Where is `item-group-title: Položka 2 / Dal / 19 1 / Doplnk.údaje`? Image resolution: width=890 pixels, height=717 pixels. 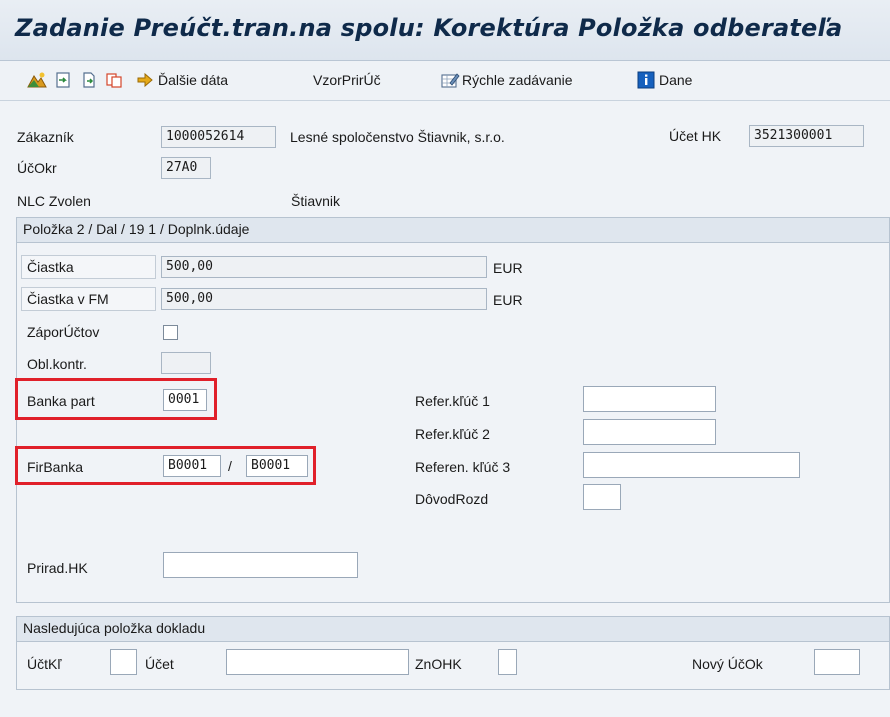 item-group-title: Položka 2 / Dal / 19 1 / Doplnk.údaje is located at coordinates (136, 229).